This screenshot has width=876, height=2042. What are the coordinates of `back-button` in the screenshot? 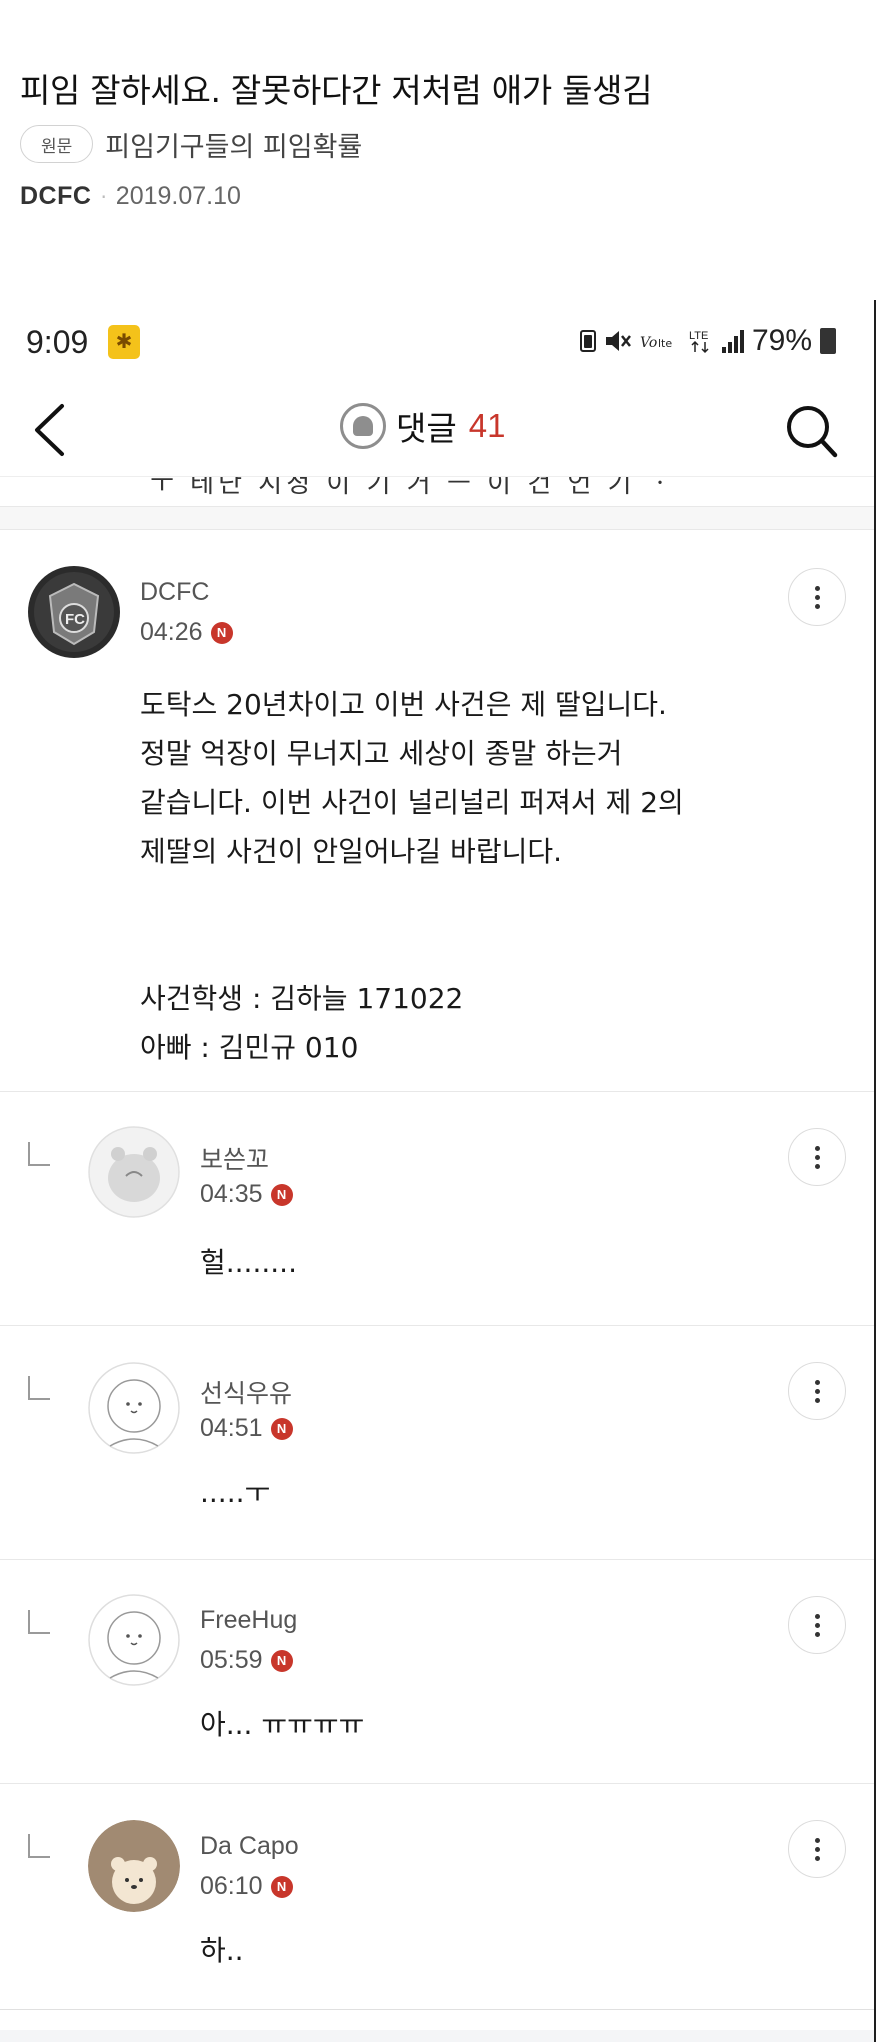 It's located at (49, 430).